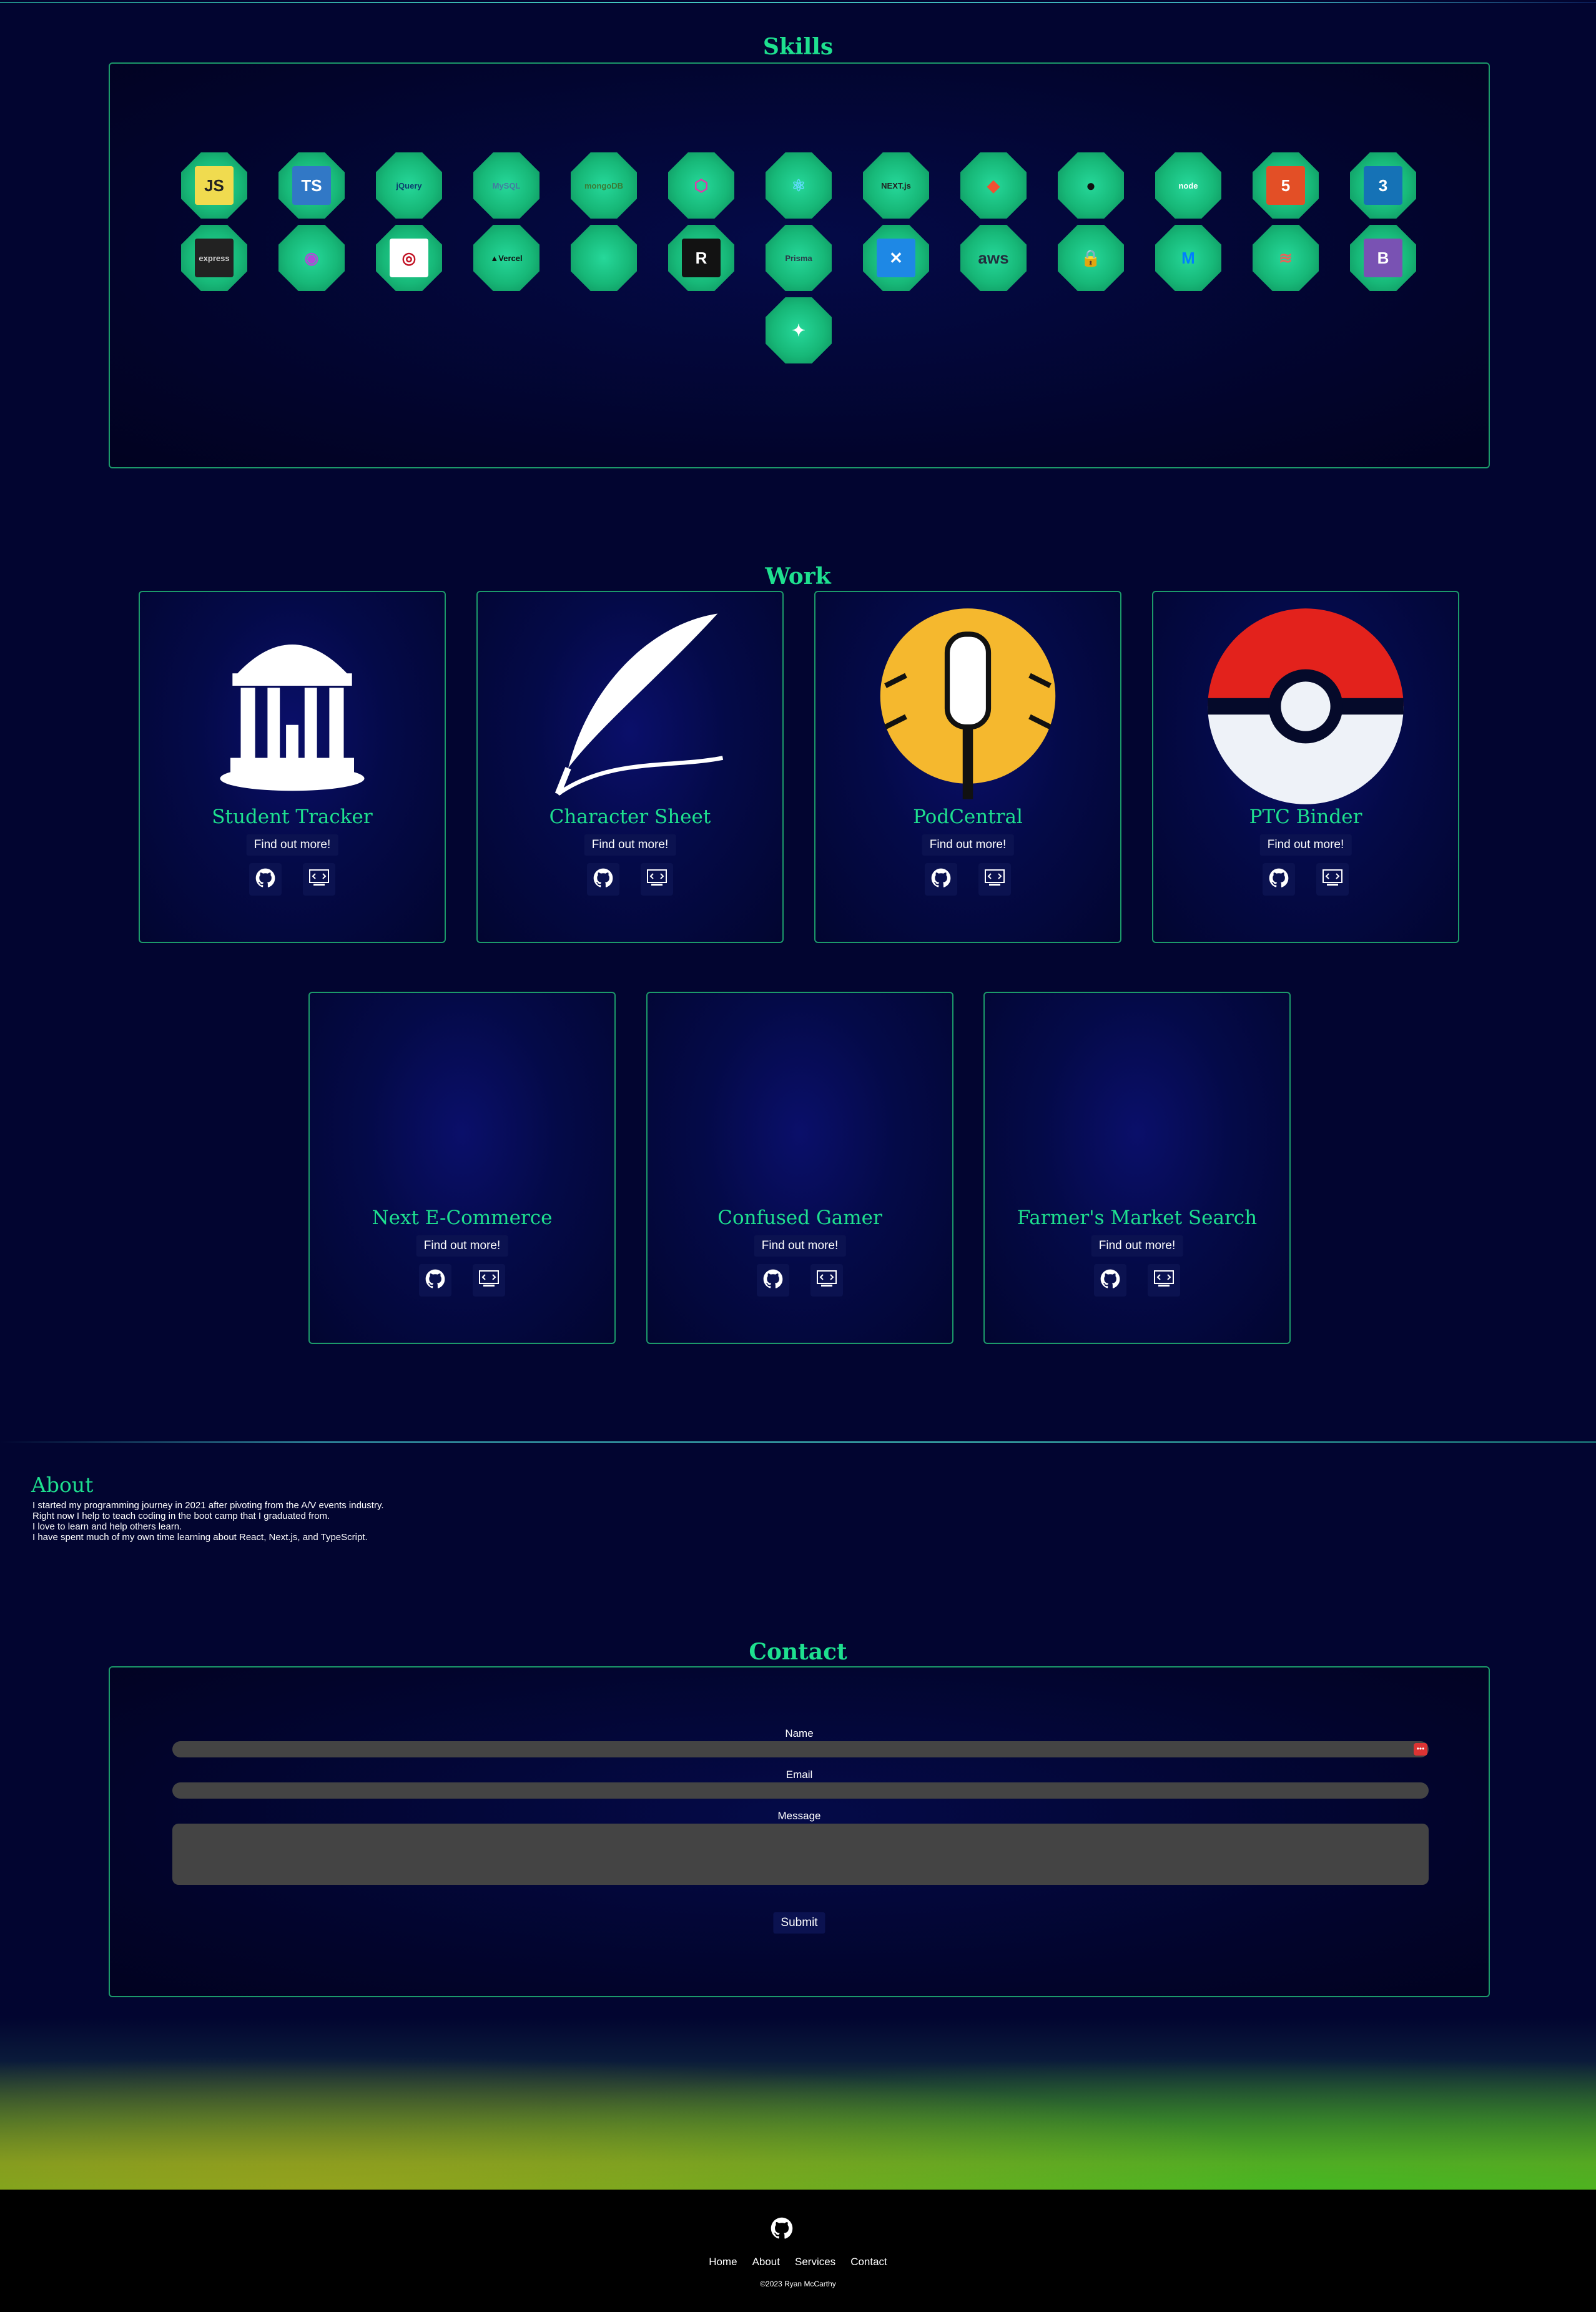 This screenshot has height=2312, width=1596. What do you see at coordinates (311, 185) in the screenshot?
I see `typescript-icon: TS` at bounding box center [311, 185].